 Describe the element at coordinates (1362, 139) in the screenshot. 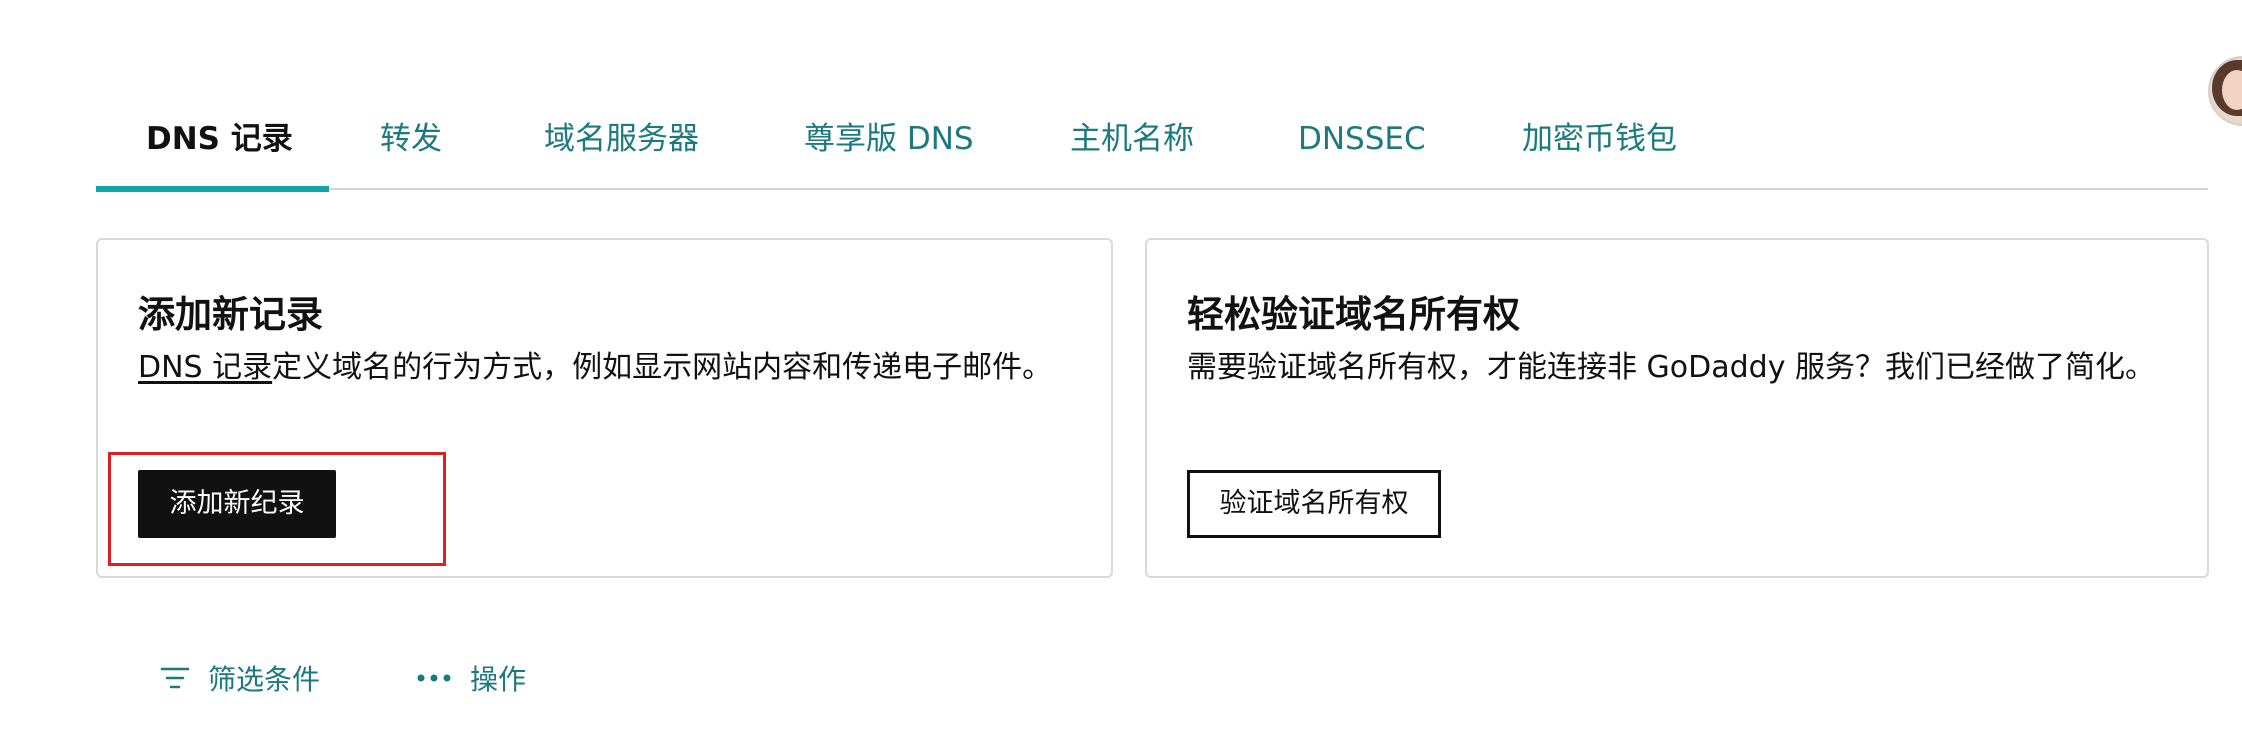

I see `tab-label: DNSSEC` at that location.